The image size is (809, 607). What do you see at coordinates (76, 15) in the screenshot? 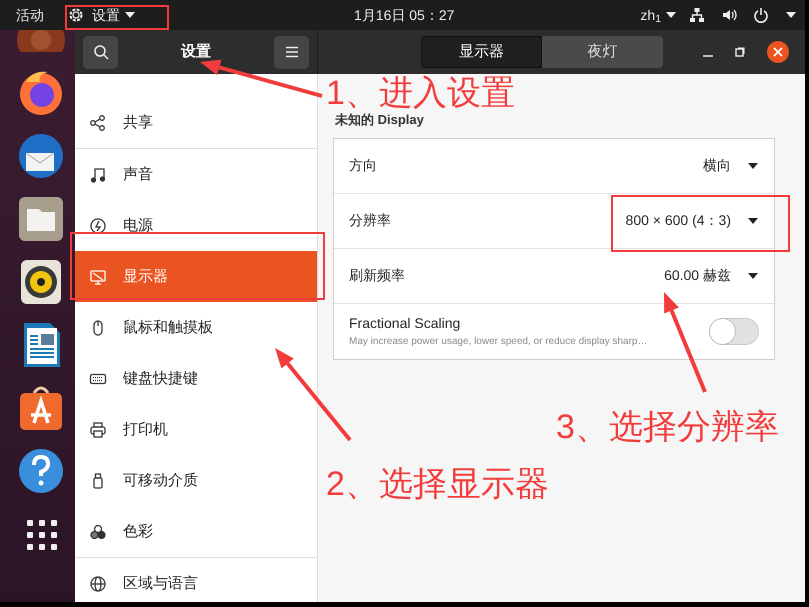
I see `gear-icon` at bounding box center [76, 15].